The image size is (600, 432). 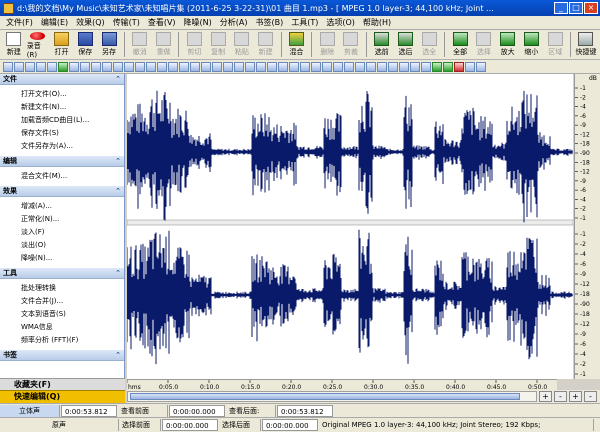 I want to click on open-folder-button: 打开, so click(x=62, y=45).